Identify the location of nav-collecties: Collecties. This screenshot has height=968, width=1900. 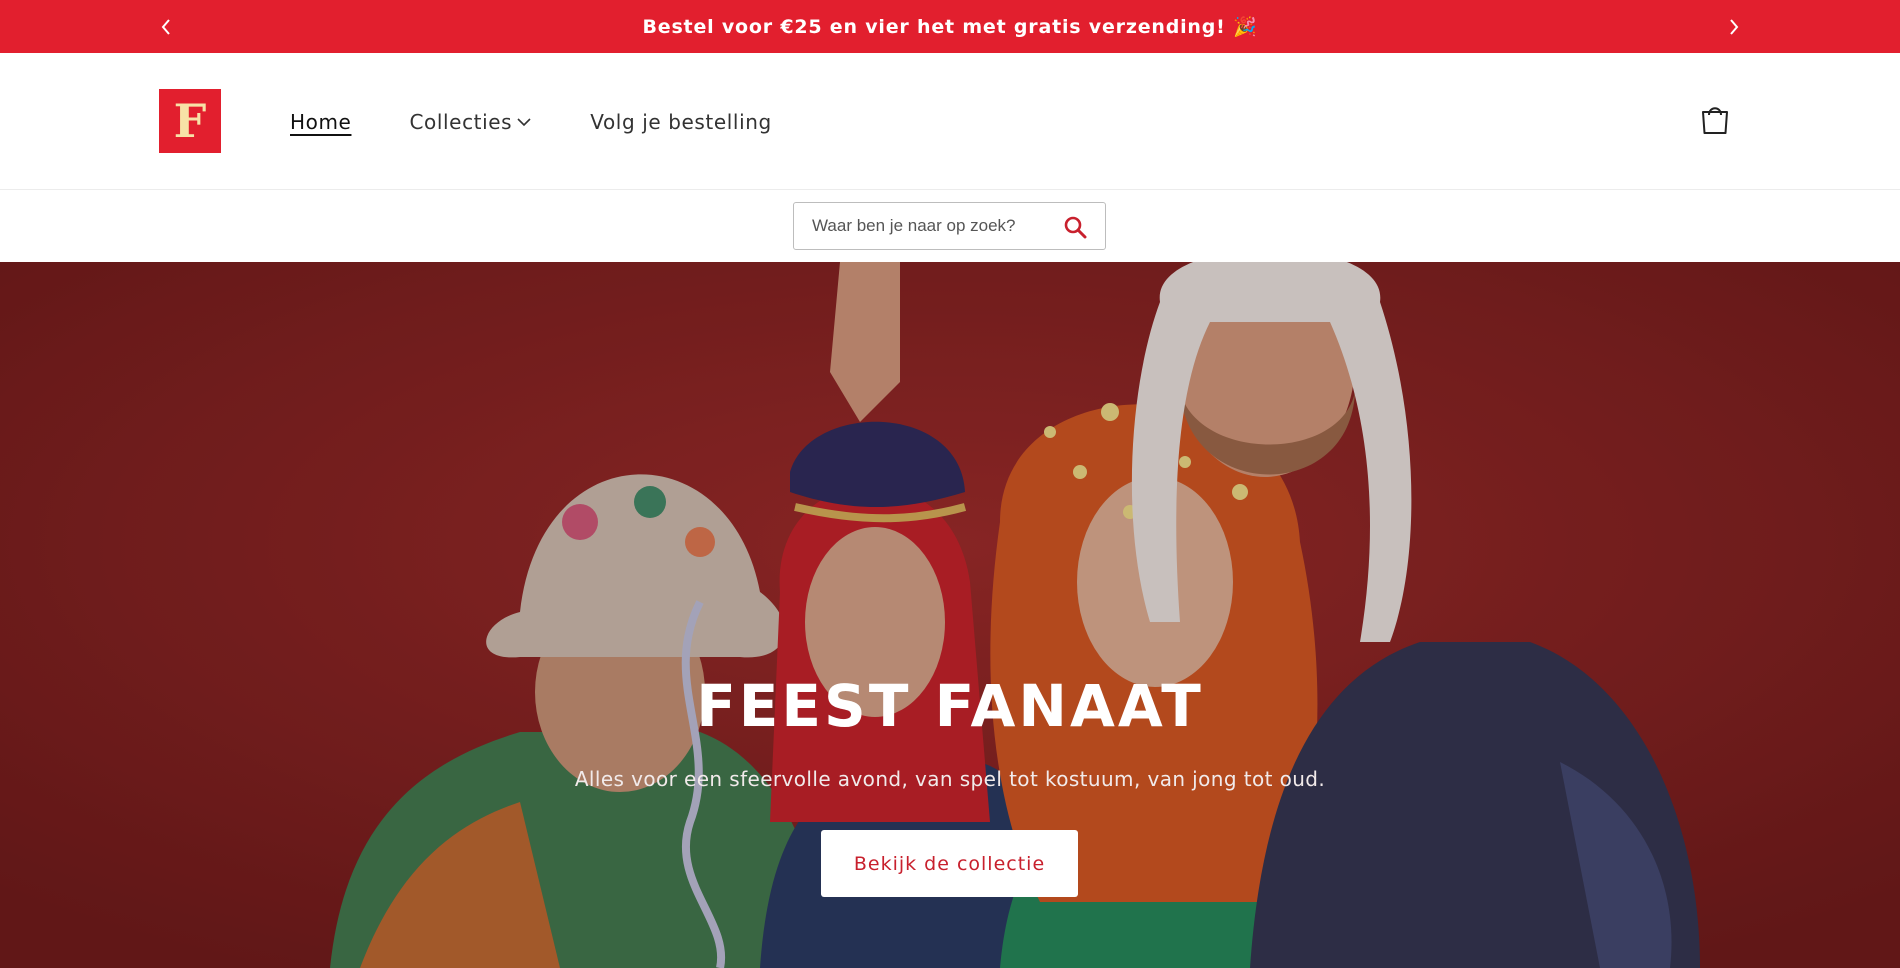
(470, 122).